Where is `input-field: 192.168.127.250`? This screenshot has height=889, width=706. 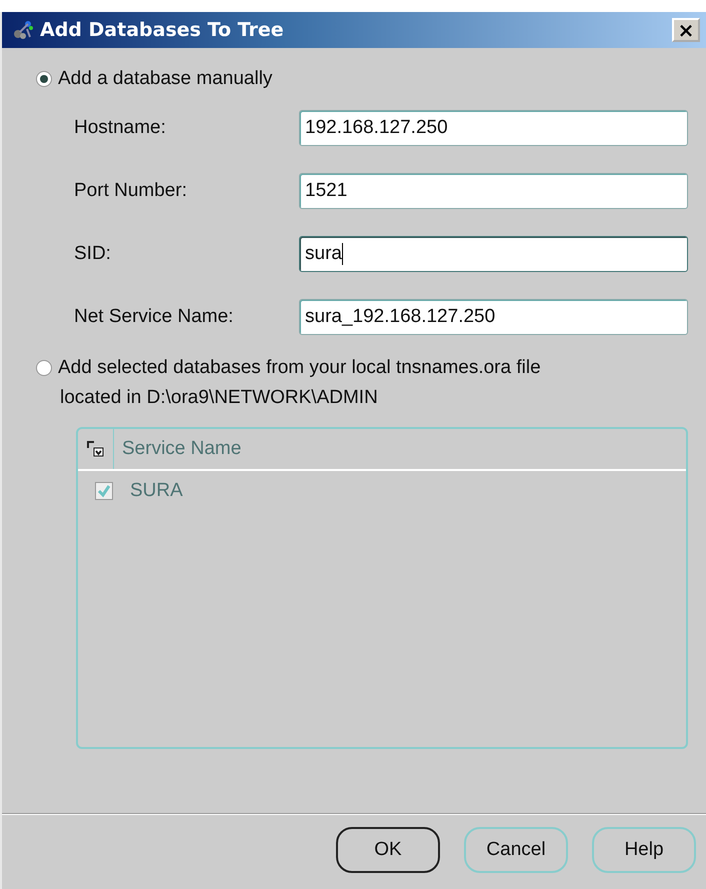 input-field: 192.168.127.250 is located at coordinates (493, 128).